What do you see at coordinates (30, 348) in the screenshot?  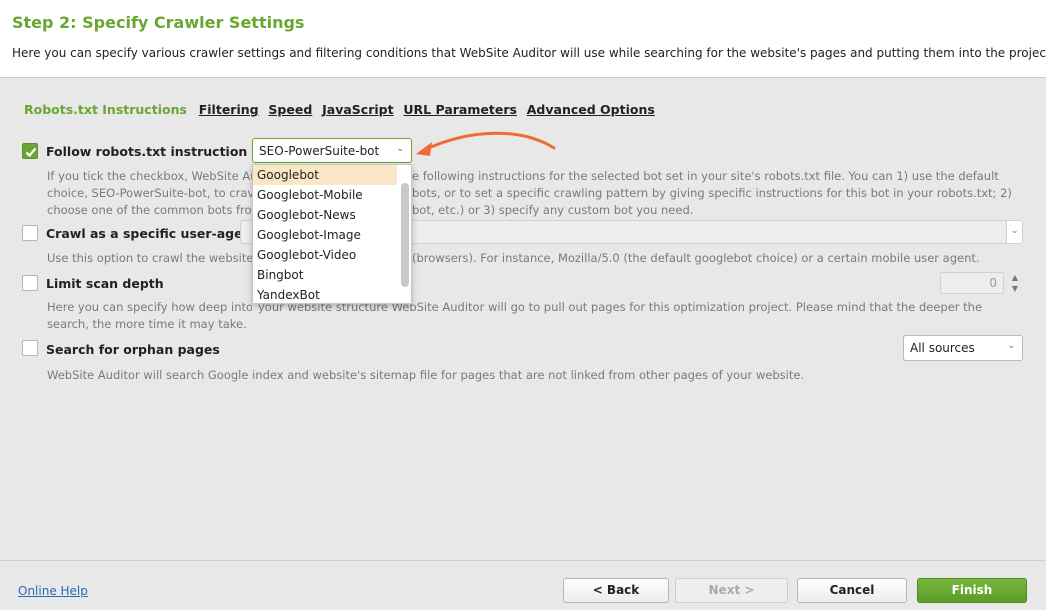 I see `orphan-pages-checkbox` at bounding box center [30, 348].